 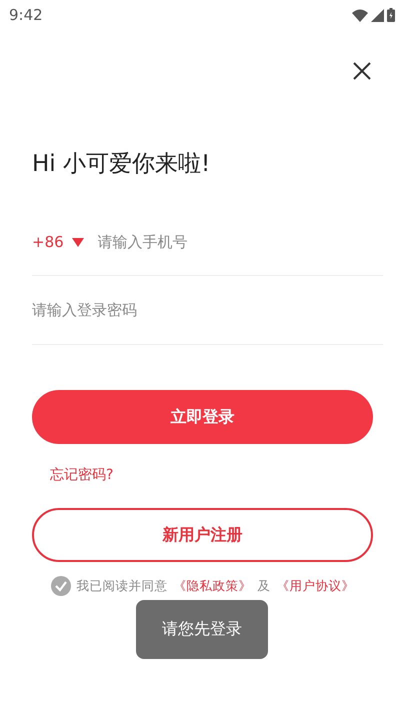 What do you see at coordinates (213, 586) in the screenshot?
I see `privacy-policy-link: 《隐私政策》` at bounding box center [213, 586].